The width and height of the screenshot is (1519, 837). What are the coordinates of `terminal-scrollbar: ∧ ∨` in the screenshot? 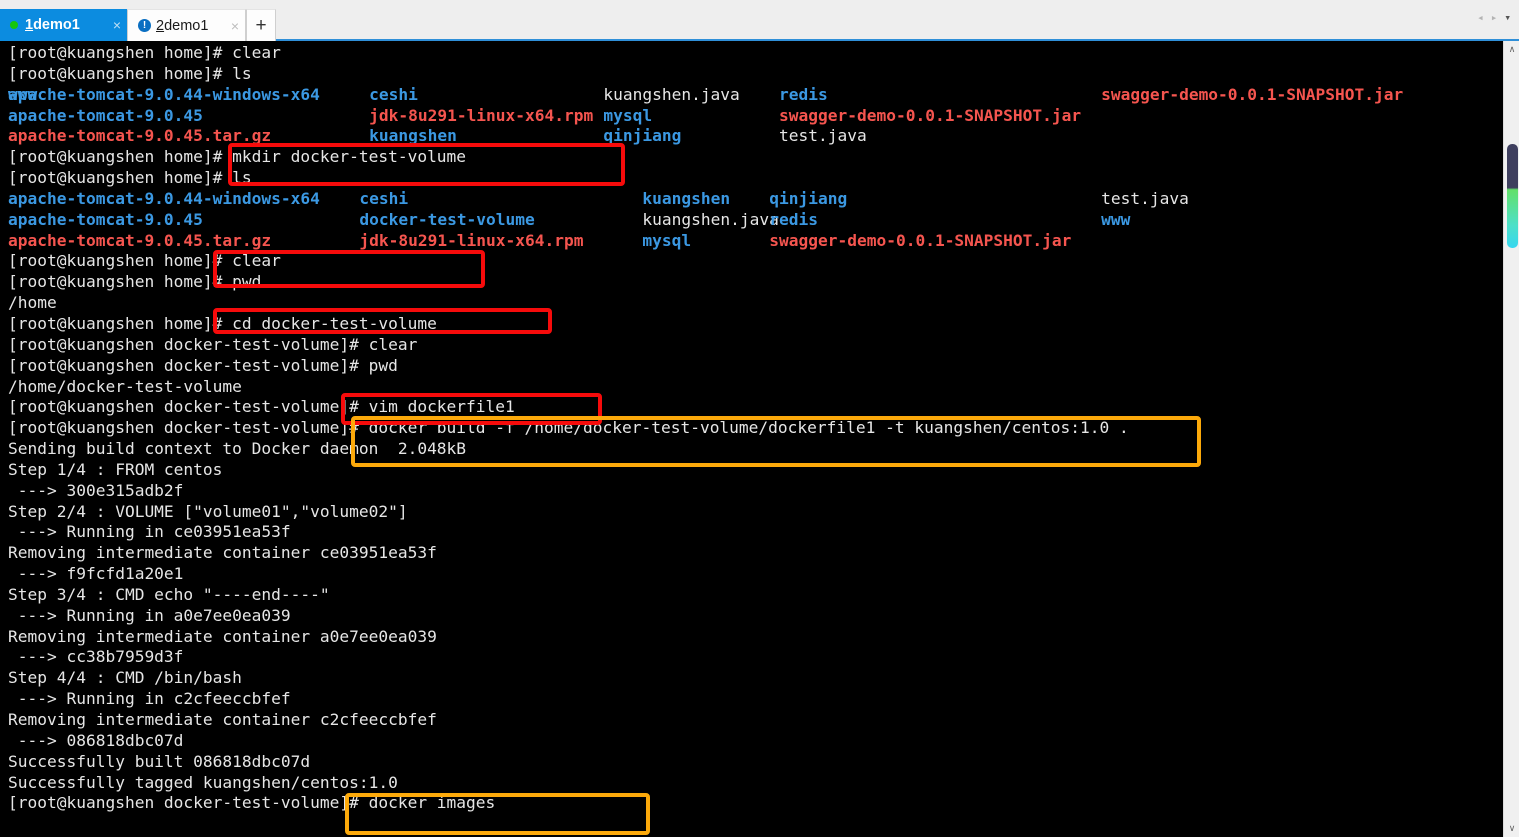 It's located at (1511, 439).